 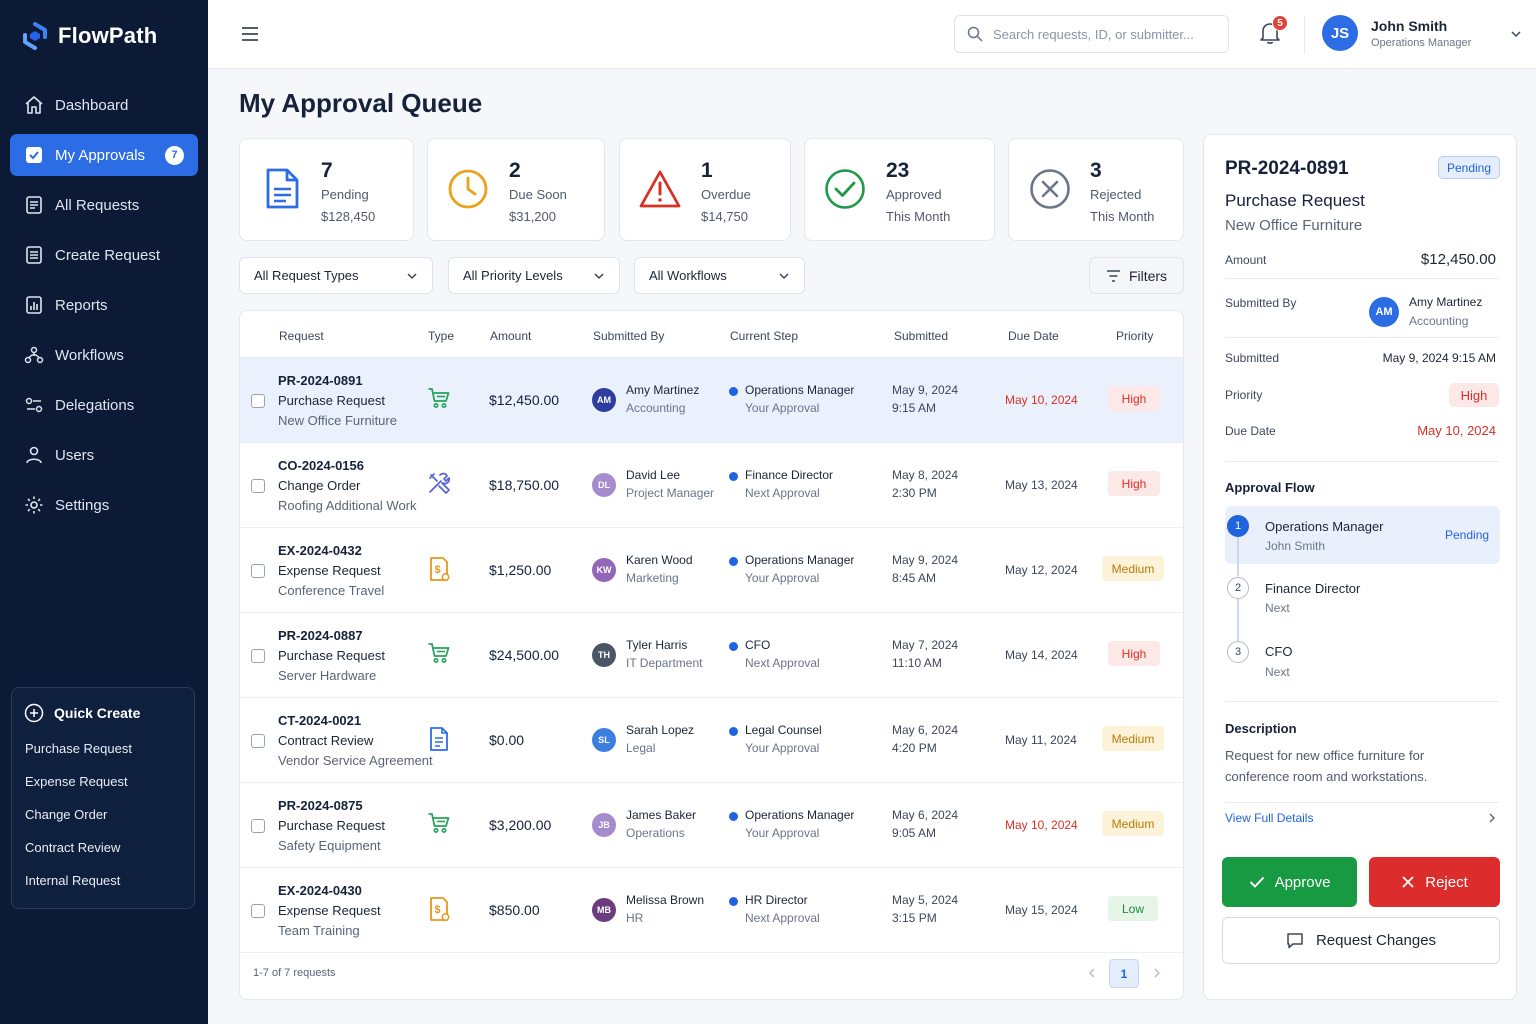 I want to click on quick-create-expense-request: Expense Request, so click(x=109, y=790).